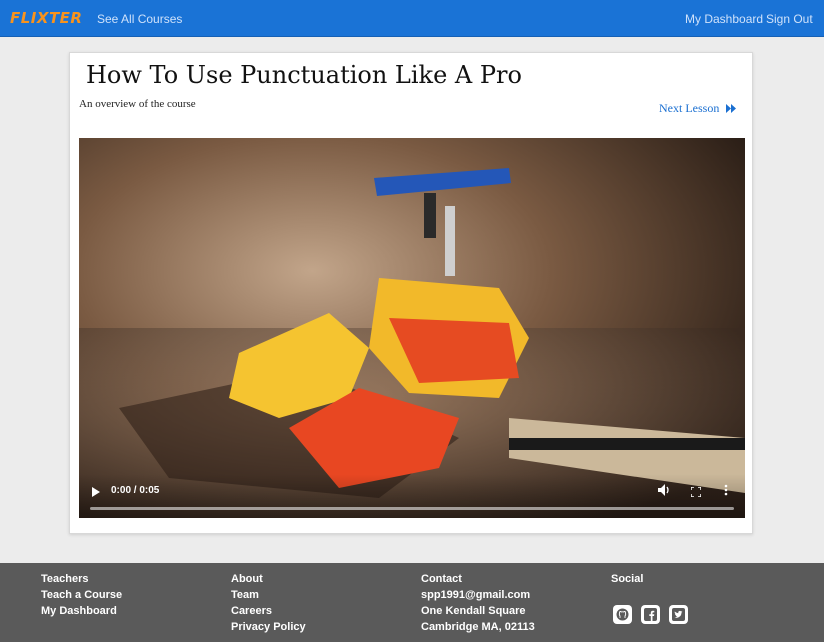 This screenshot has width=824, height=642. Describe the element at coordinates (441, 579) in the screenshot. I see `footer-contact-heading: Contact` at that location.